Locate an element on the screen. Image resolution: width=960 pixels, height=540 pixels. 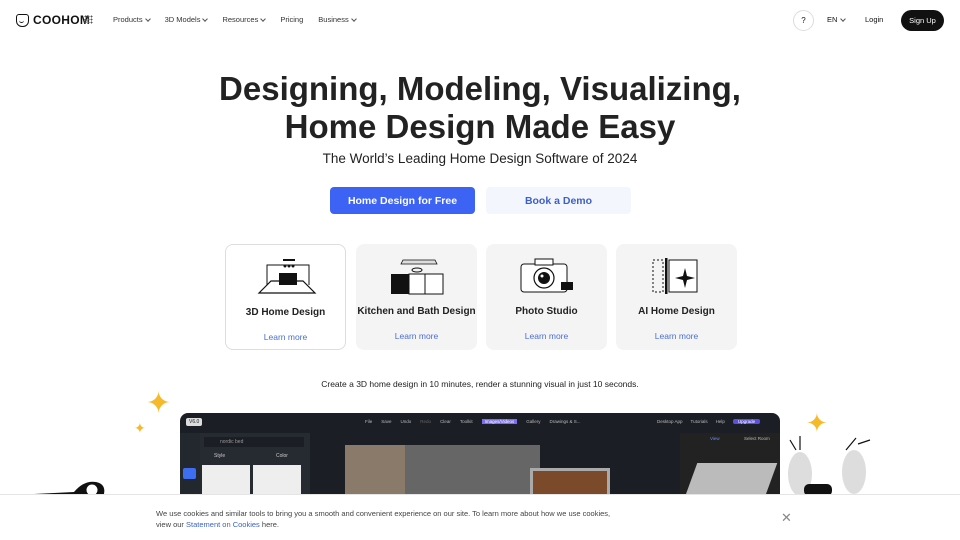
search-input: nordic bed is located at coordinates (254, 442).